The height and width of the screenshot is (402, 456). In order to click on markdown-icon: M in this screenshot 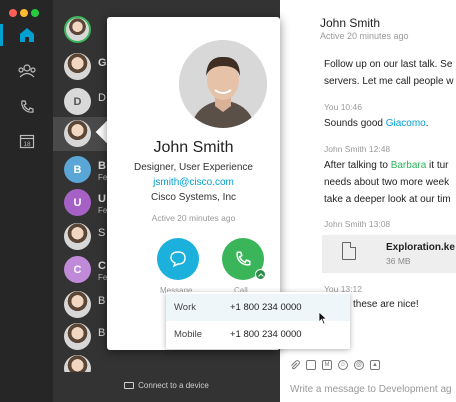, I will do `click(327, 365)`.